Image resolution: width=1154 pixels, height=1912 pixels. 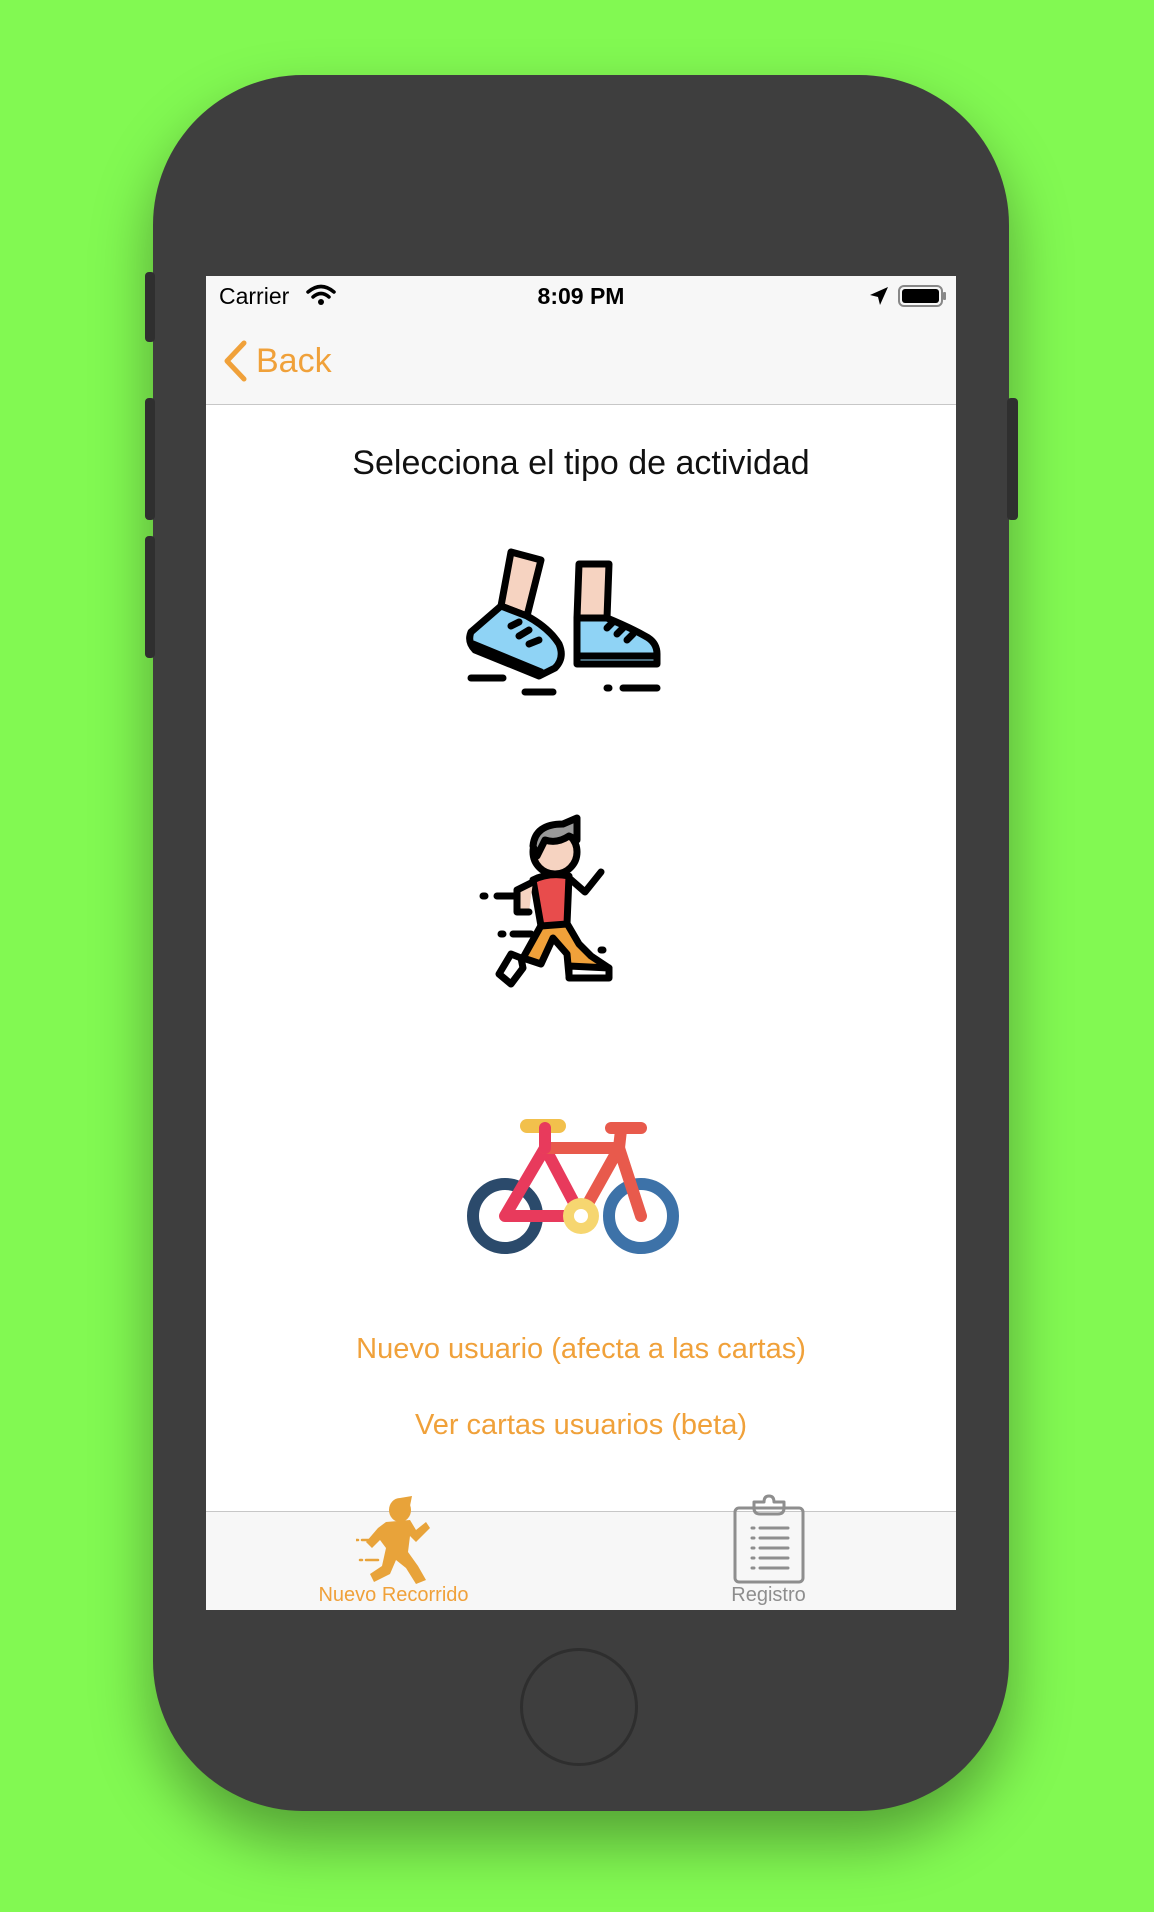 I want to click on running-man-icon, so click(x=546, y=901).